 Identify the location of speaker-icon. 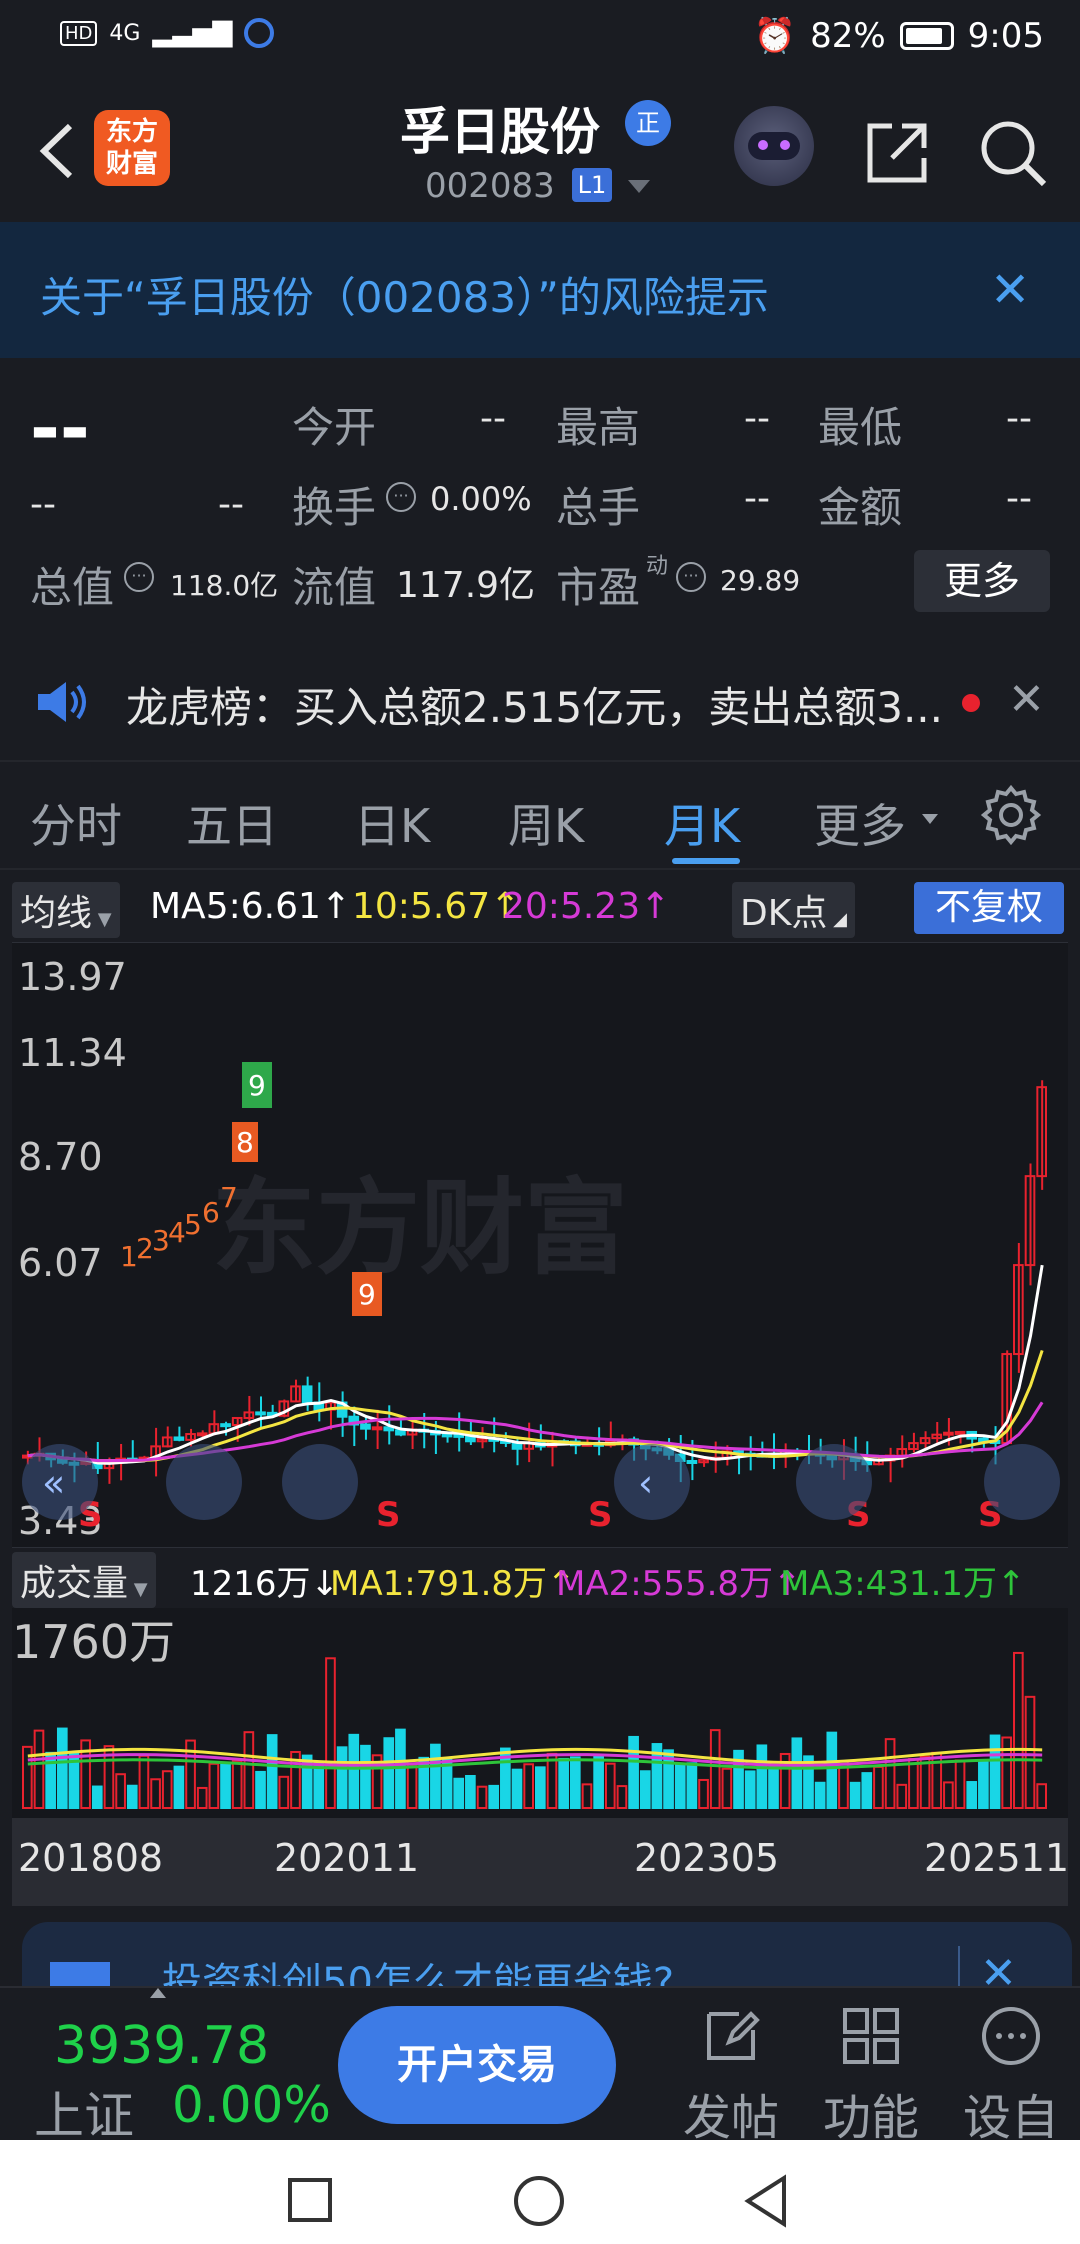
(62, 702).